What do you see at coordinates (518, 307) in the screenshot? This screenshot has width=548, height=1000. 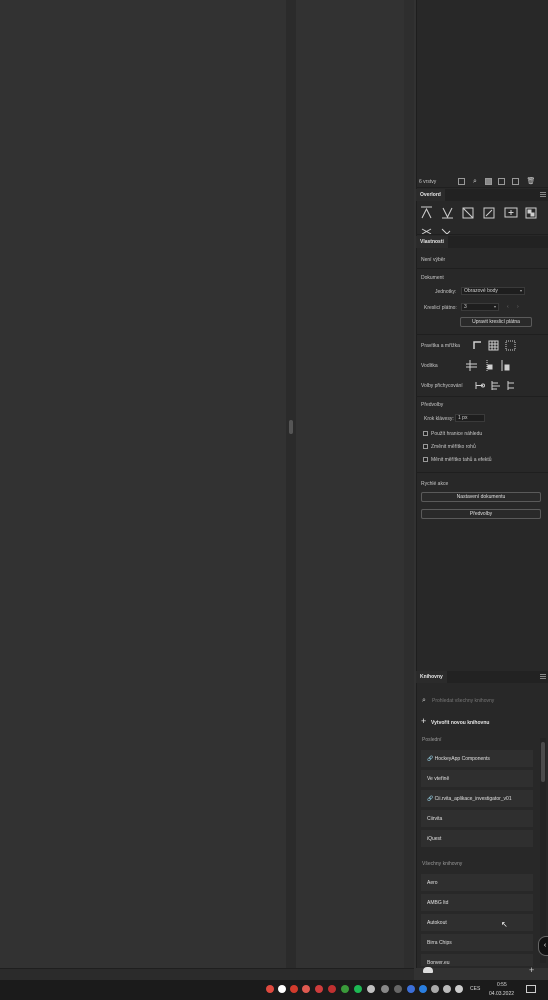 I see `next-artboard-icon: ›` at bounding box center [518, 307].